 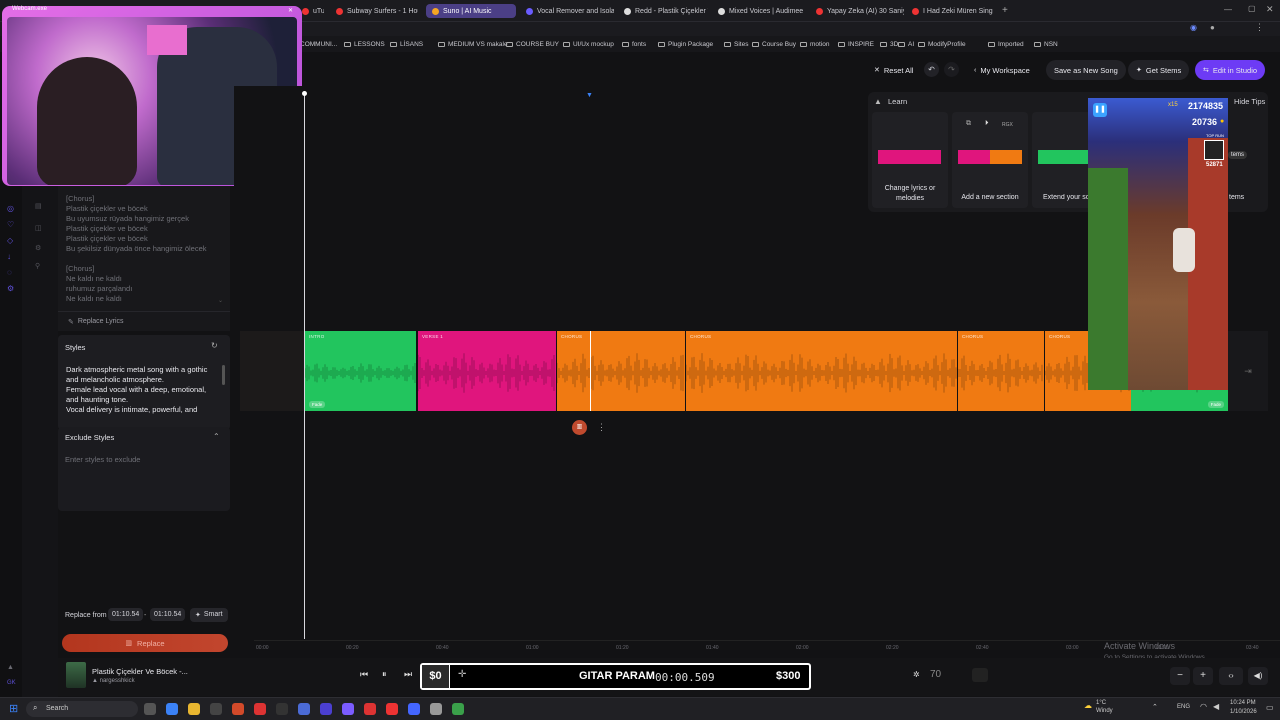 What do you see at coordinates (1005, 10) in the screenshot?
I see `new-tab-icon: +` at bounding box center [1005, 10].